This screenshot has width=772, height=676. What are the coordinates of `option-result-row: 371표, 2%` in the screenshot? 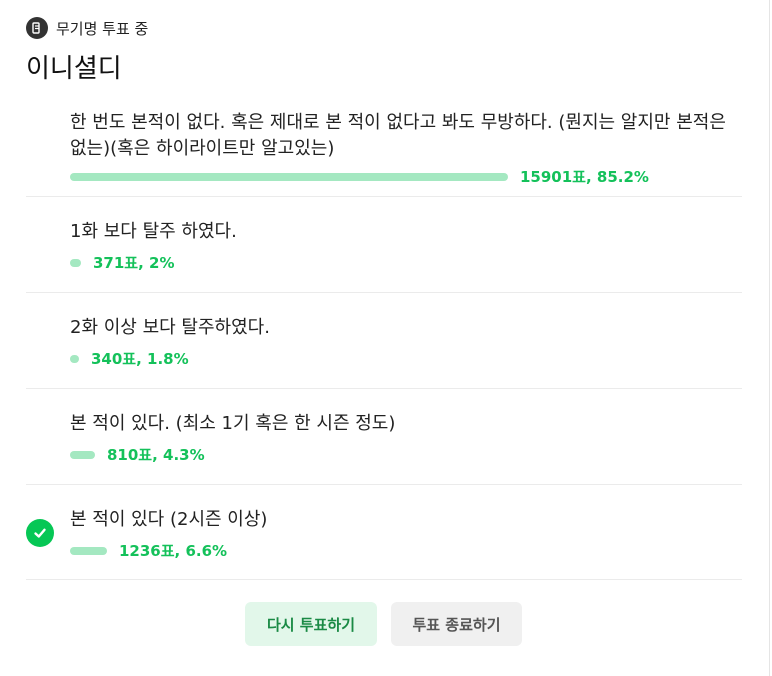 It's located at (122, 262).